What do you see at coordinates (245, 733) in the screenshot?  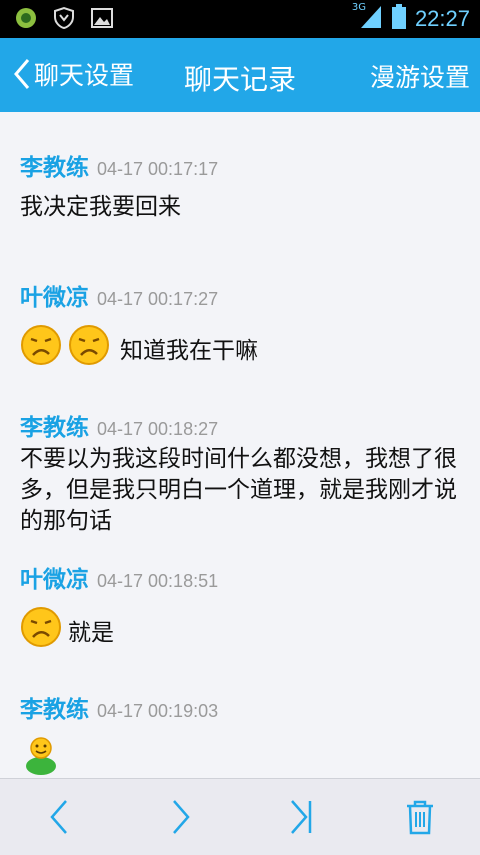 I see `message-item: 李教练 04-17 00:19:03` at bounding box center [245, 733].